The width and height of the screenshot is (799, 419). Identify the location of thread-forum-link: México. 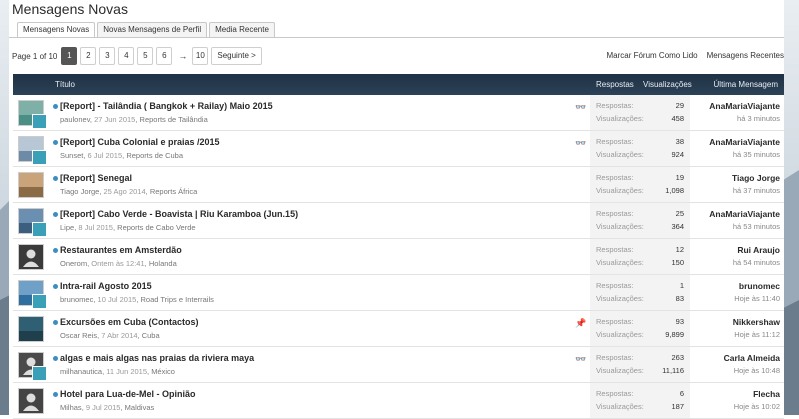
(163, 371).